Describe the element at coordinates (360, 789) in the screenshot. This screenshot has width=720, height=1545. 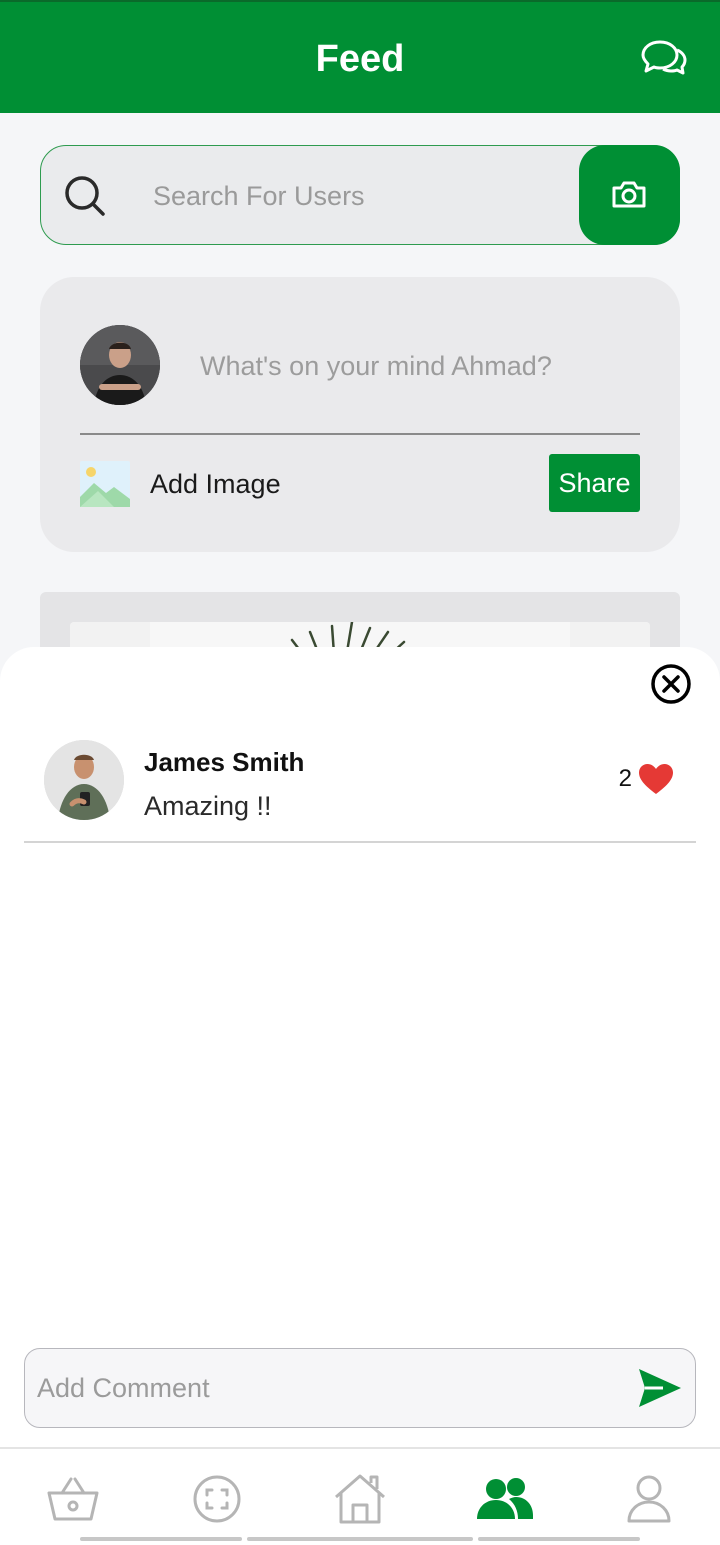
I see `list-item: James Smith Amazing !! 2` at that location.